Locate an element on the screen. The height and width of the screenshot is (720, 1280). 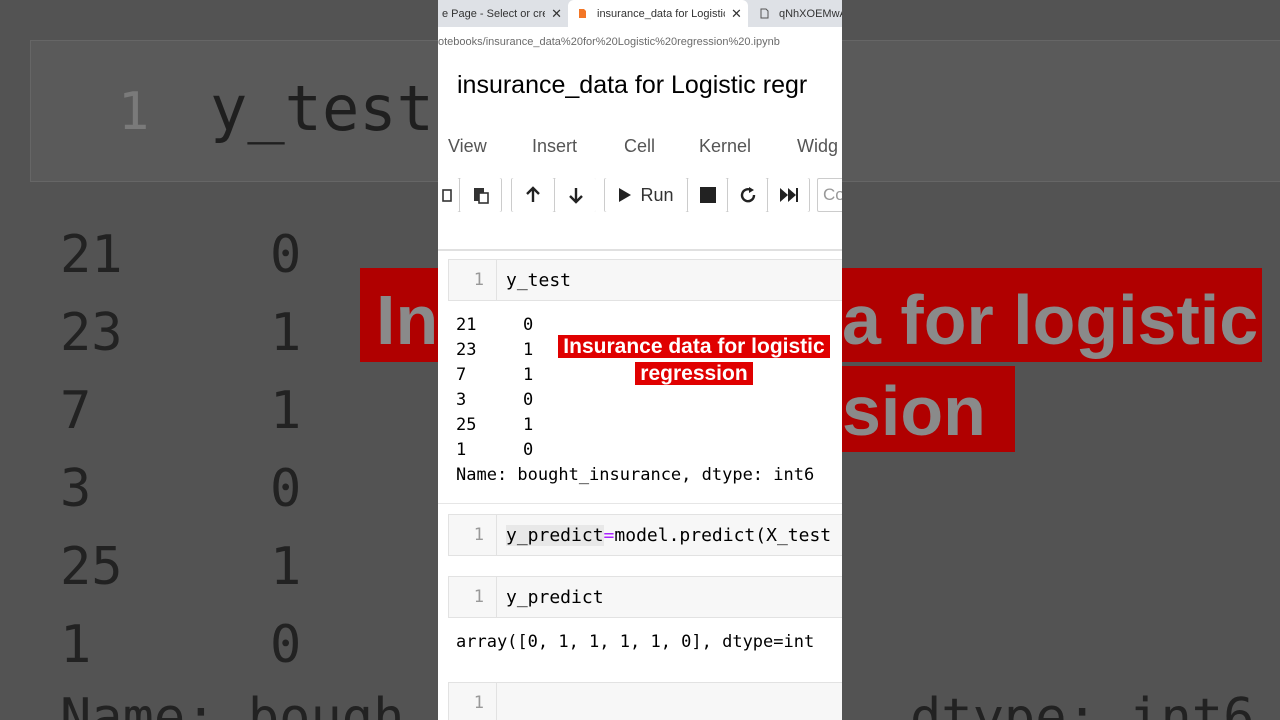
caption-overlay: Insurance data for logistic regression is located at coordinates (694, 360).